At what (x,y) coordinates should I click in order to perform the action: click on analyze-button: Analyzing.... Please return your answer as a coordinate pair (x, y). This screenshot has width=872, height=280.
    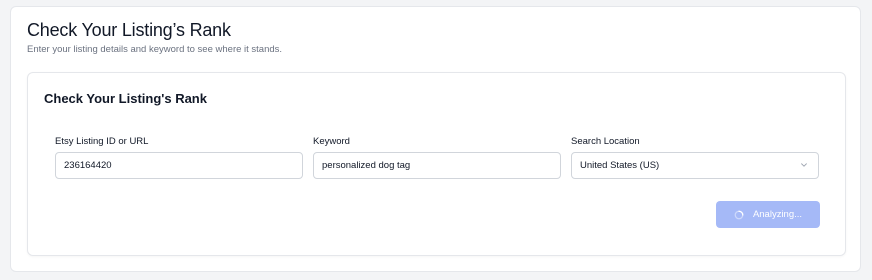
    Looking at the image, I should click on (768, 214).